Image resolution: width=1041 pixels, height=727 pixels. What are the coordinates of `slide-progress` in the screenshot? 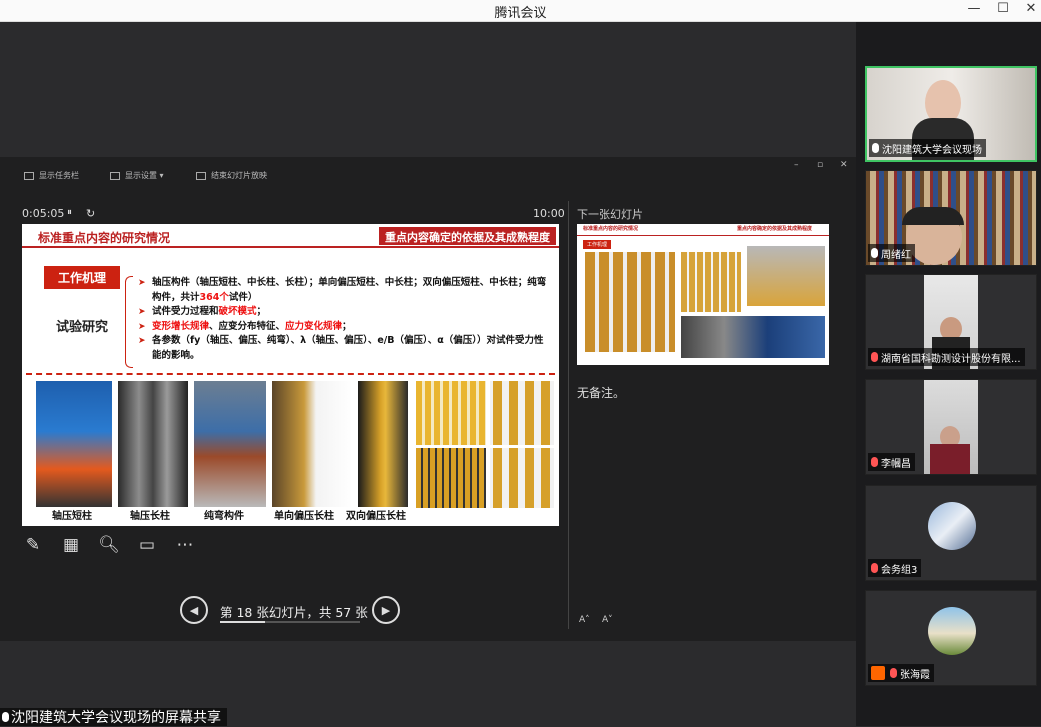 It's located at (290, 622).